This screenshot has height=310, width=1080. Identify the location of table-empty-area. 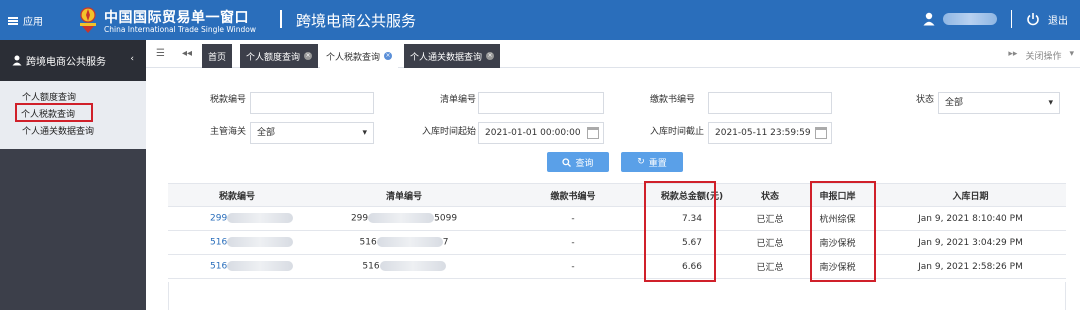
(617, 296).